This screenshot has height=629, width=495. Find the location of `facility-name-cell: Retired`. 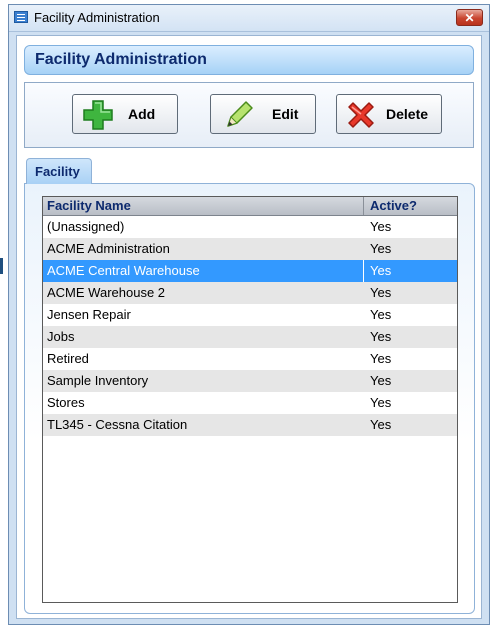

facility-name-cell: Retired is located at coordinates (68, 358).